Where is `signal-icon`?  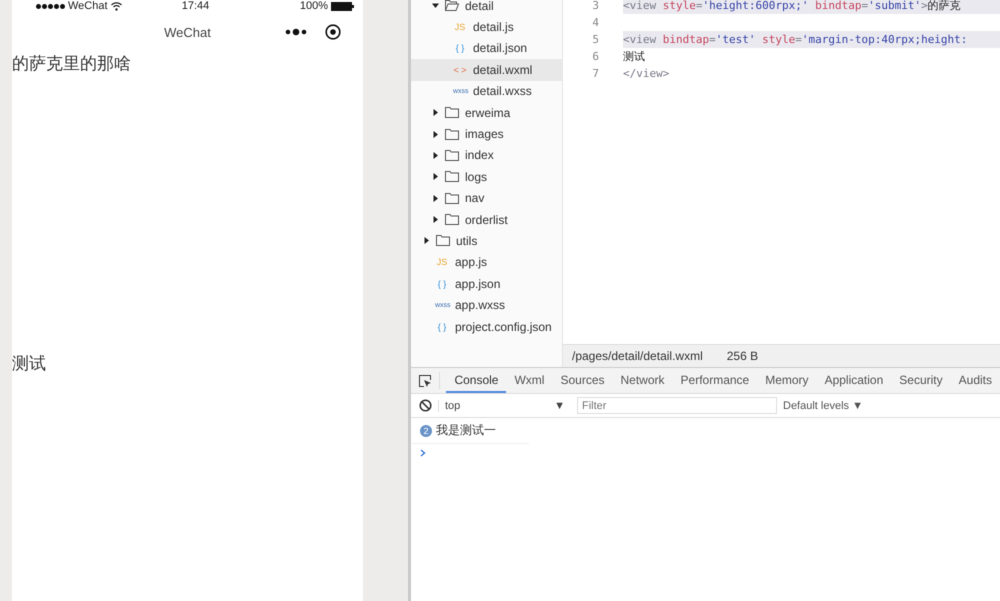
signal-icon is located at coordinates (50, 6).